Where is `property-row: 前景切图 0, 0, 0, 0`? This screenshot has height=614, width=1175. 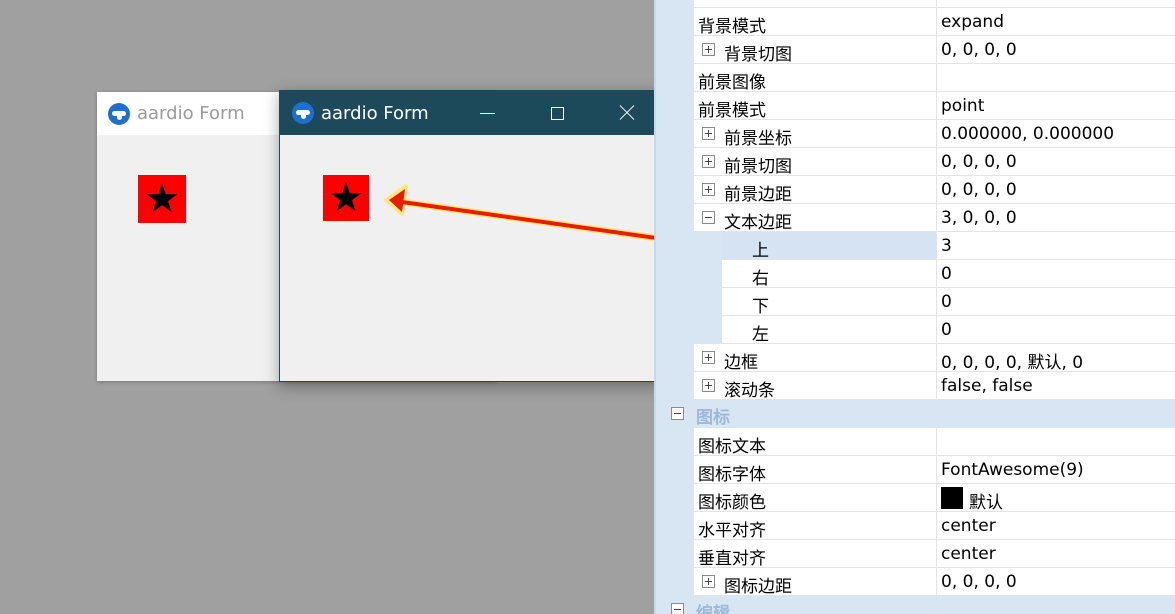
property-row: 前景切图 0, 0, 0, 0 is located at coordinates (915, 162).